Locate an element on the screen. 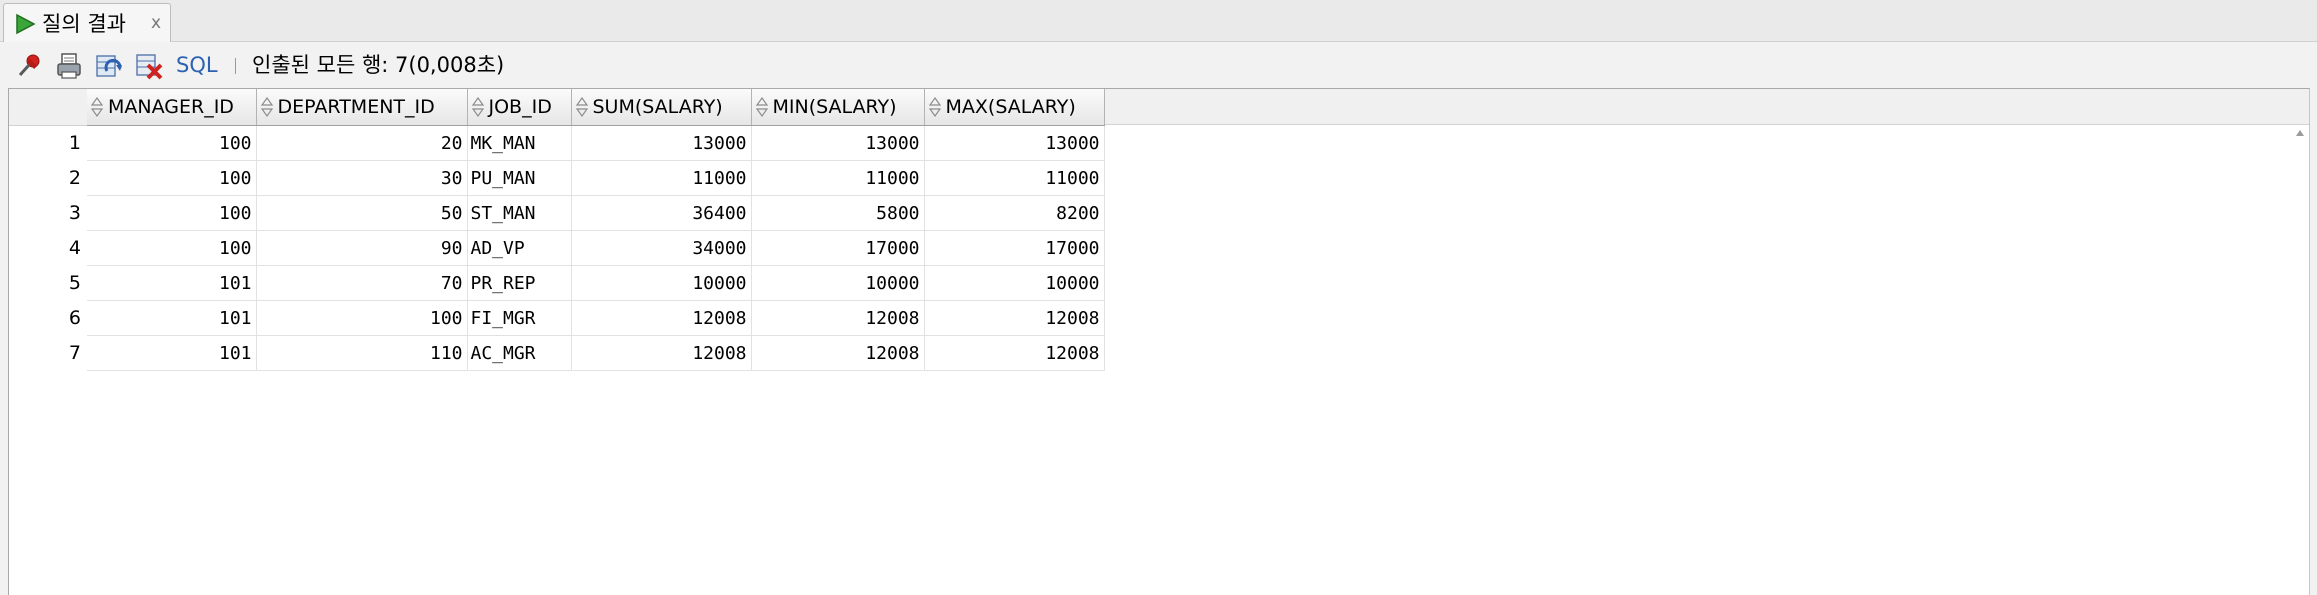  cell-job-id: PR_REP is located at coordinates (519, 283).